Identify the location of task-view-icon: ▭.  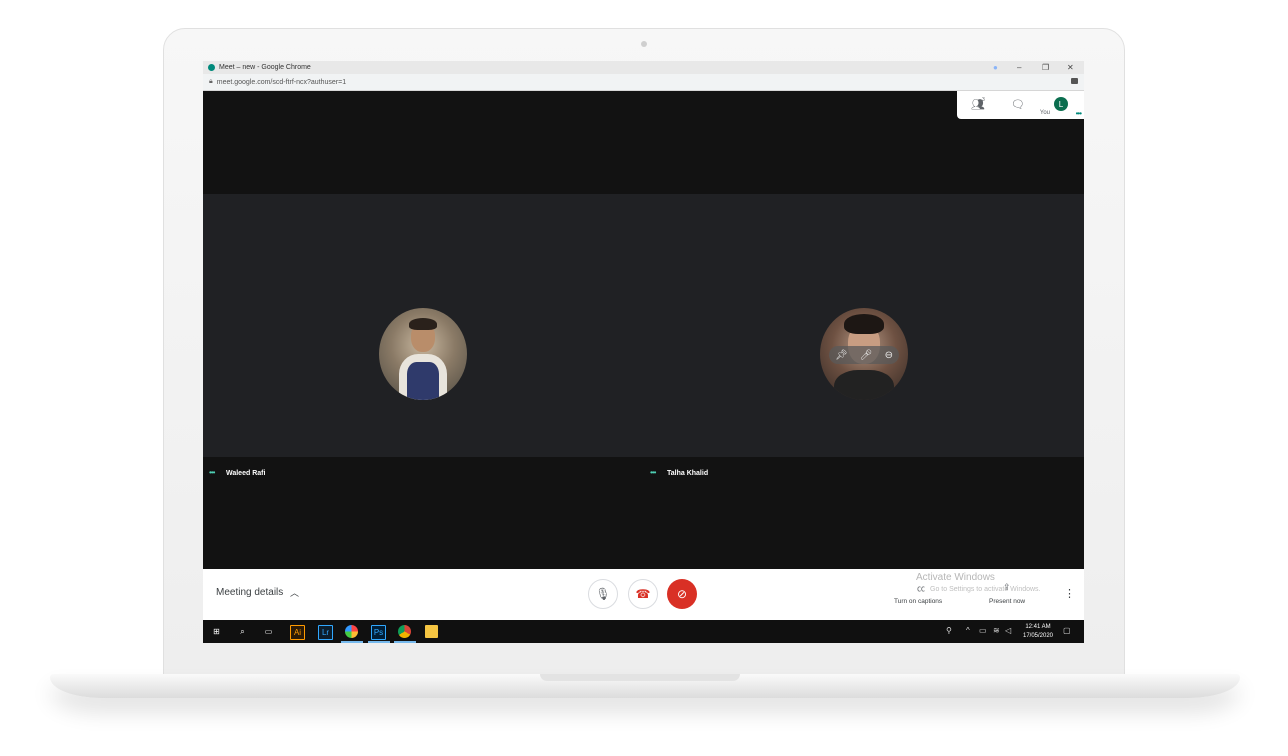
(268, 631).